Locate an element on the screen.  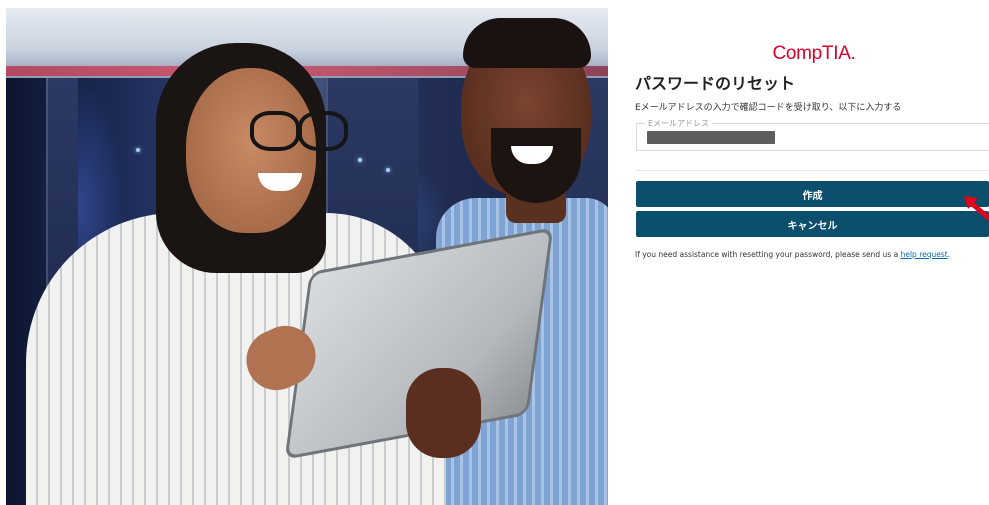
divider is located at coordinates (812, 170).